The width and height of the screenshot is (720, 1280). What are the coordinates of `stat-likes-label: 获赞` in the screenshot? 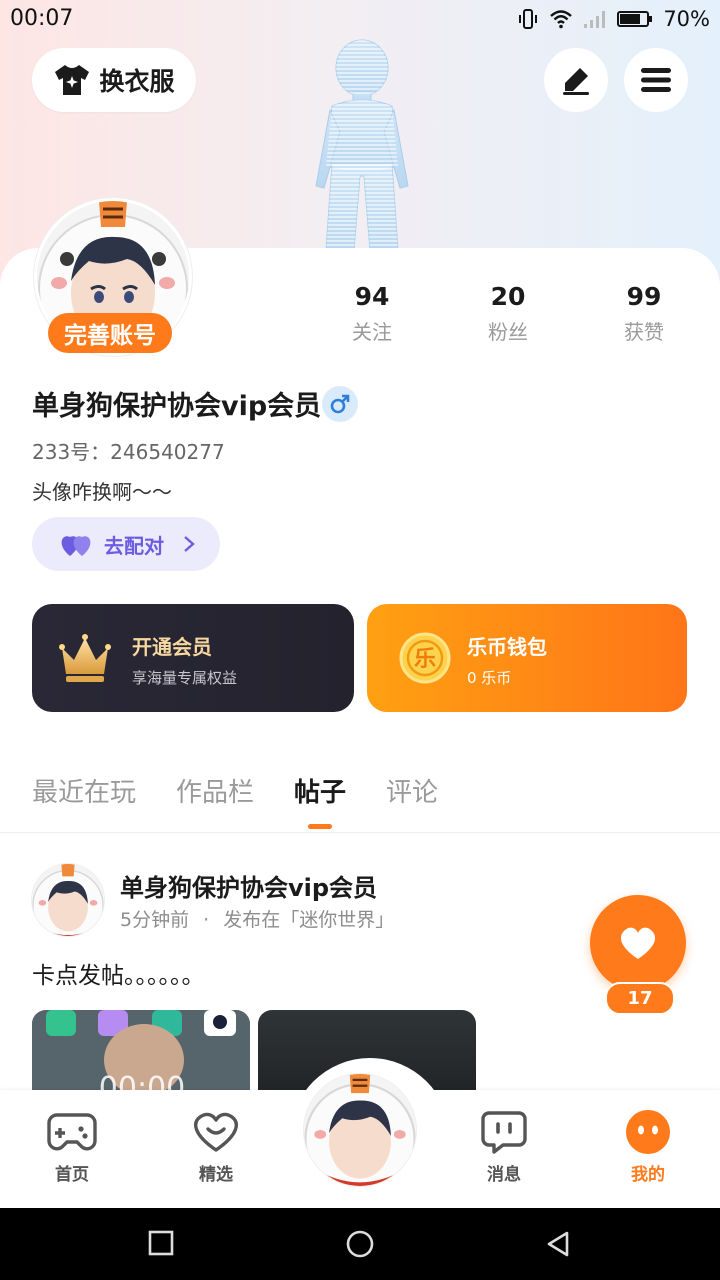 It's located at (644, 332).